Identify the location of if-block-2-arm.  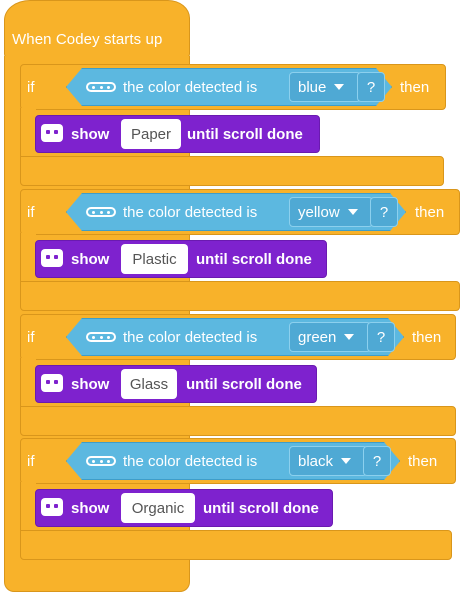
(28, 258).